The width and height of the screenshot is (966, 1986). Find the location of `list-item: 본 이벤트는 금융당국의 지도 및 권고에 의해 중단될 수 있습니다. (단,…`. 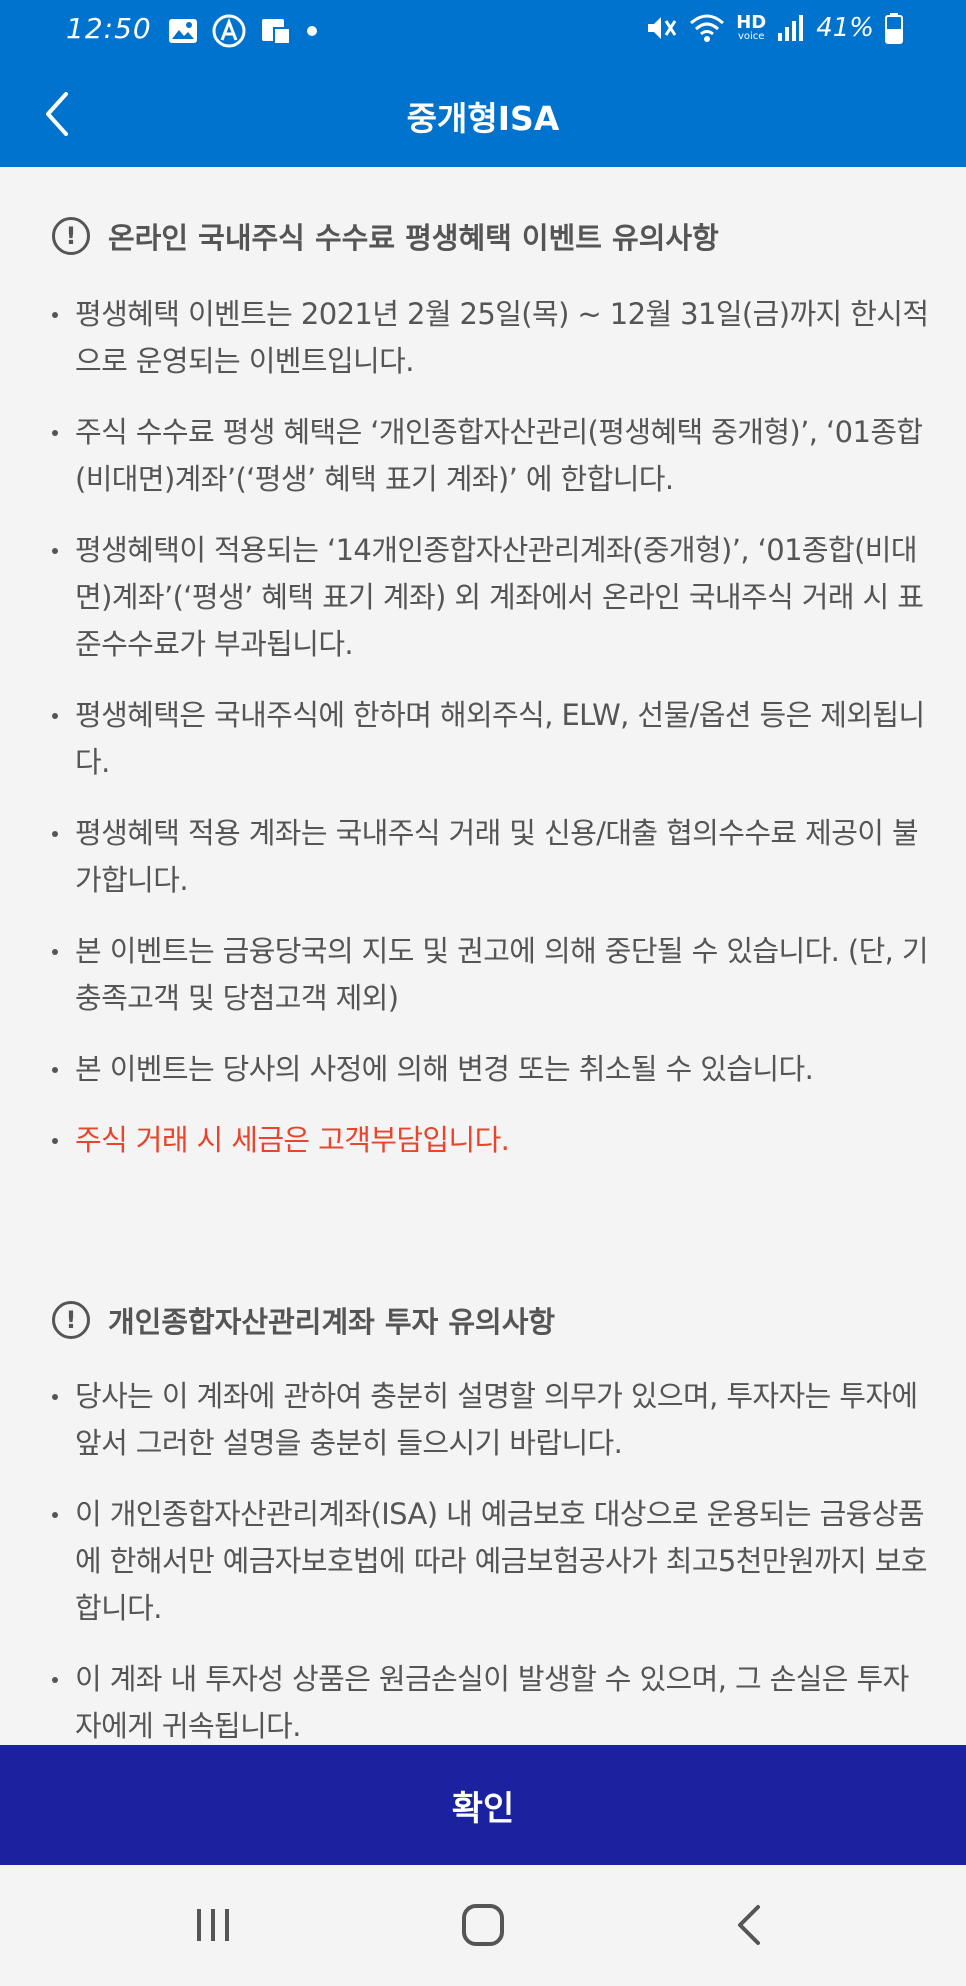

list-item: 본 이벤트는 금융당국의 지도 및 권고에 의해 중단될 수 있습니다. (단,… is located at coordinates (490, 975).